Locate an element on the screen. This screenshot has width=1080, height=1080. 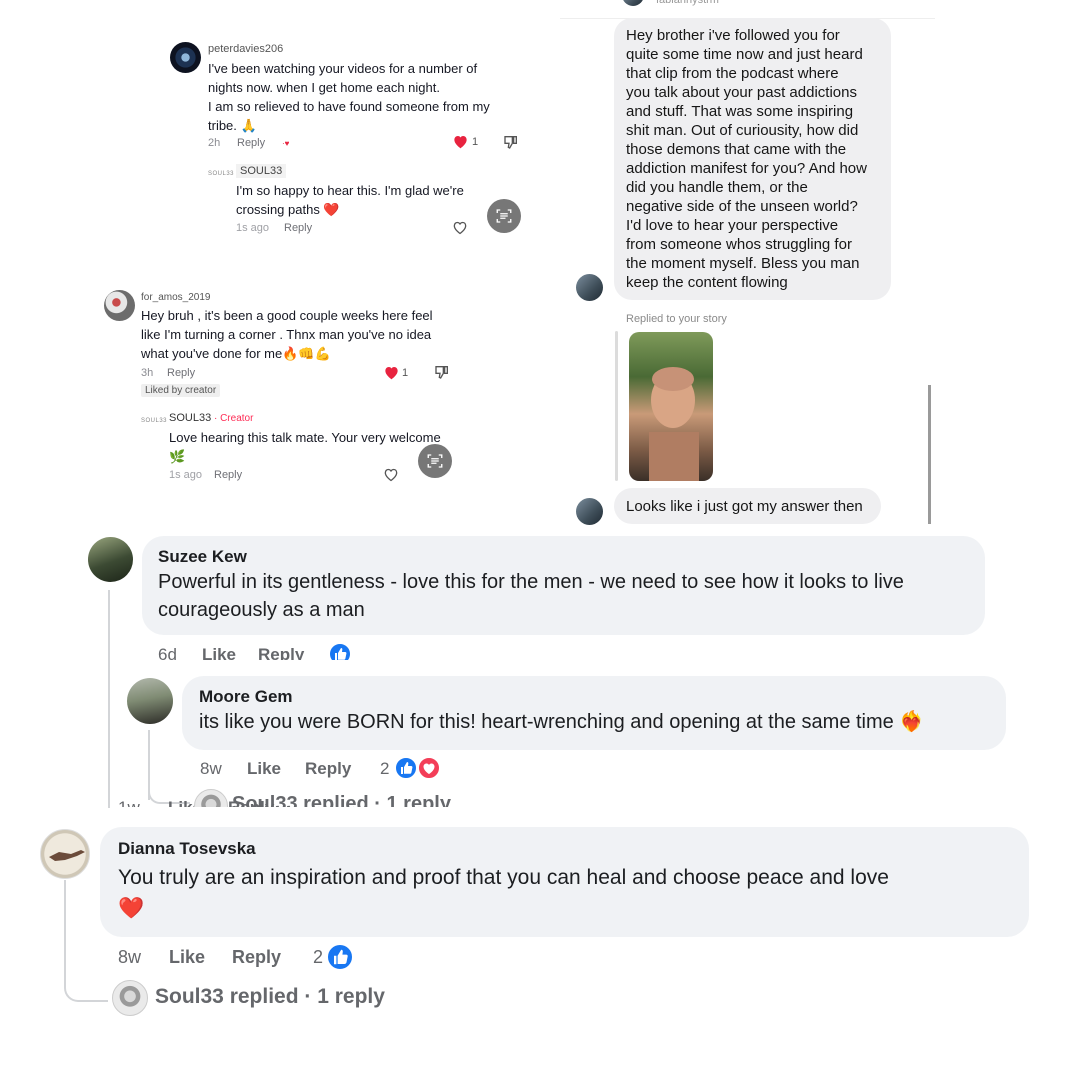
message-line: shit man. Out of curiousity, how did is located at coordinates (742, 130).